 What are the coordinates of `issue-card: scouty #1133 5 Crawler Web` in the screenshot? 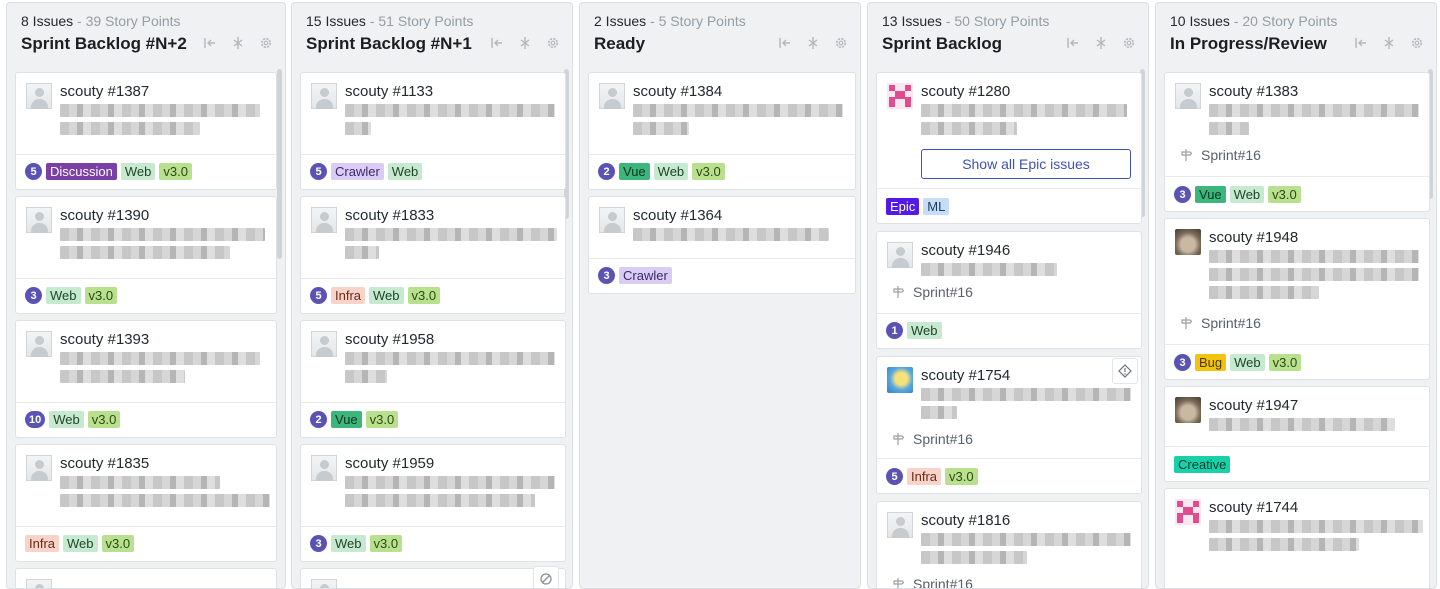 It's located at (433, 131).